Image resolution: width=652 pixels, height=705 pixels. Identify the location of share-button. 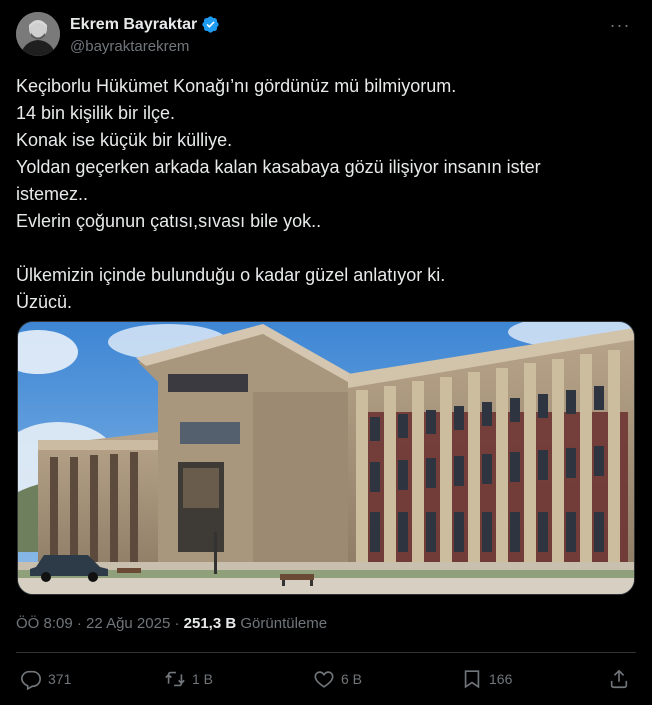
(619, 679).